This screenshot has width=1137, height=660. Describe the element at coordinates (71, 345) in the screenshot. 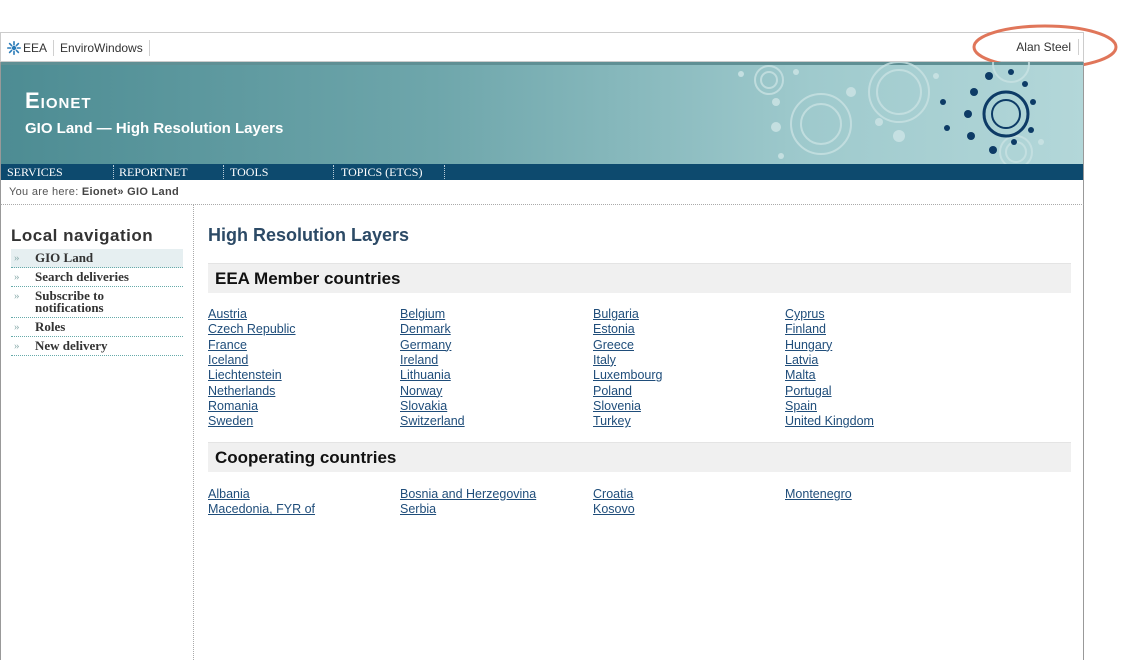

I see `local-nav-label: New delivery` at that location.